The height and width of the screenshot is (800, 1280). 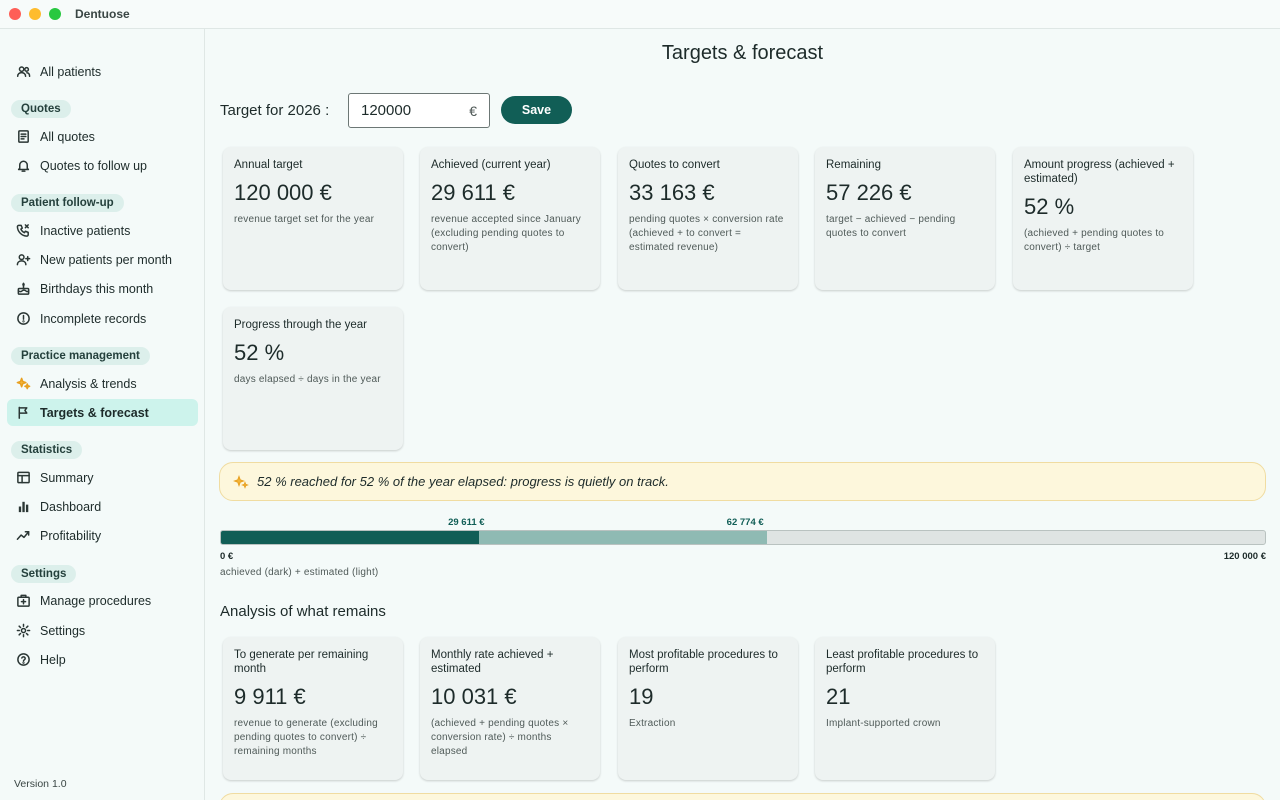 I want to click on card-value: 10 031 €, so click(x=474, y=696).